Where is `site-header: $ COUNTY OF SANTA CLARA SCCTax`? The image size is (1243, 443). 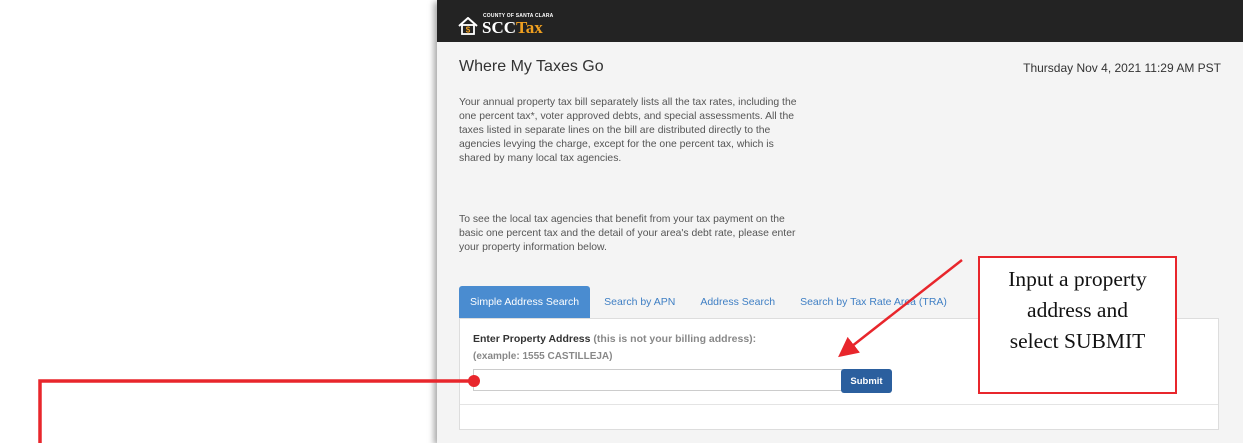
site-header: $ COUNTY OF SANTA CLARA SCCTax is located at coordinates (840, 21).